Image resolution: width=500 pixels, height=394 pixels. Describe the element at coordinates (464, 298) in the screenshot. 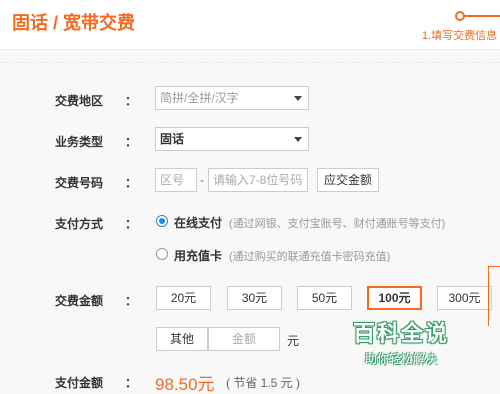

I see `amount-option-300: 300元` at that location.